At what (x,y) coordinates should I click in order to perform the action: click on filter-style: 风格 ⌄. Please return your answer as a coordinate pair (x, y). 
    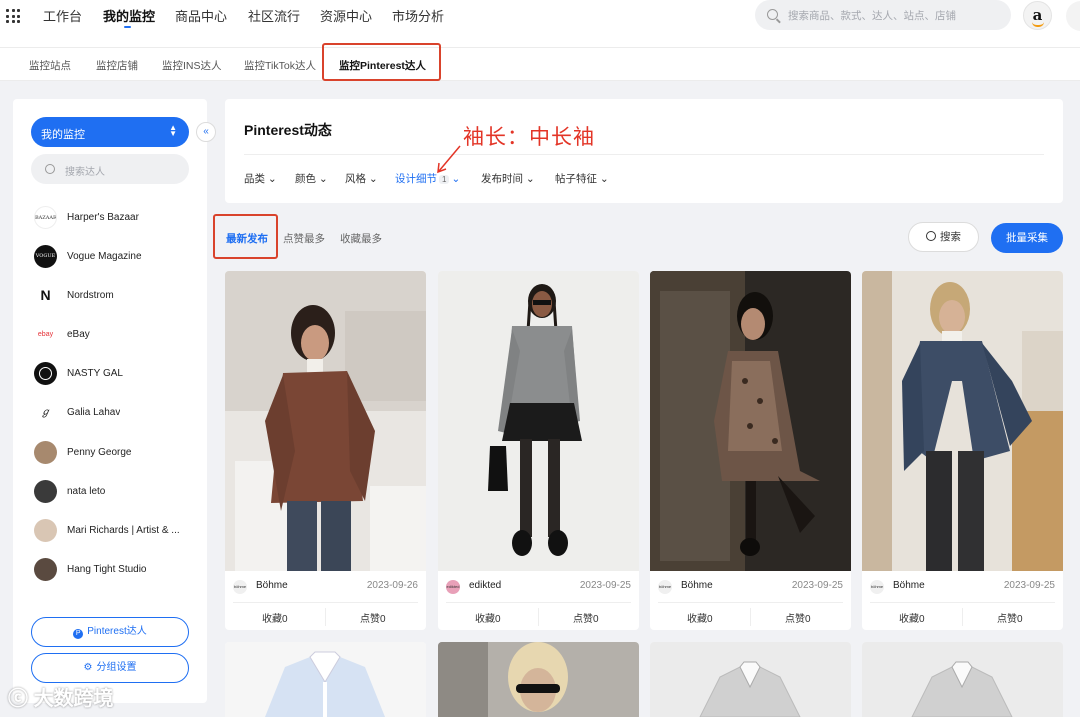
    Looking at the image, I should click on (361, 178).